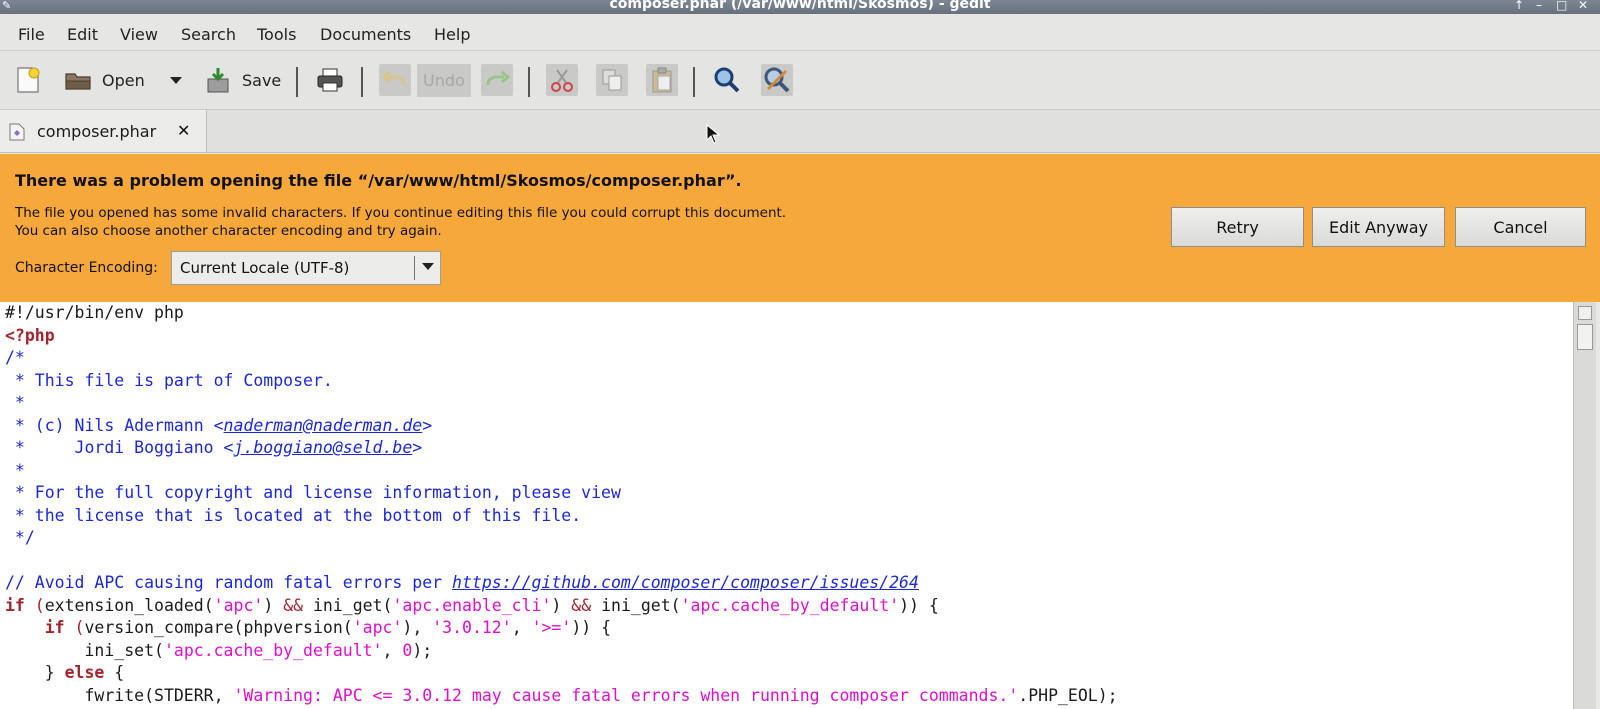 This screenshot has height=709, width=1600. I want to click on retry-button: Retry, so click(1237, 227).